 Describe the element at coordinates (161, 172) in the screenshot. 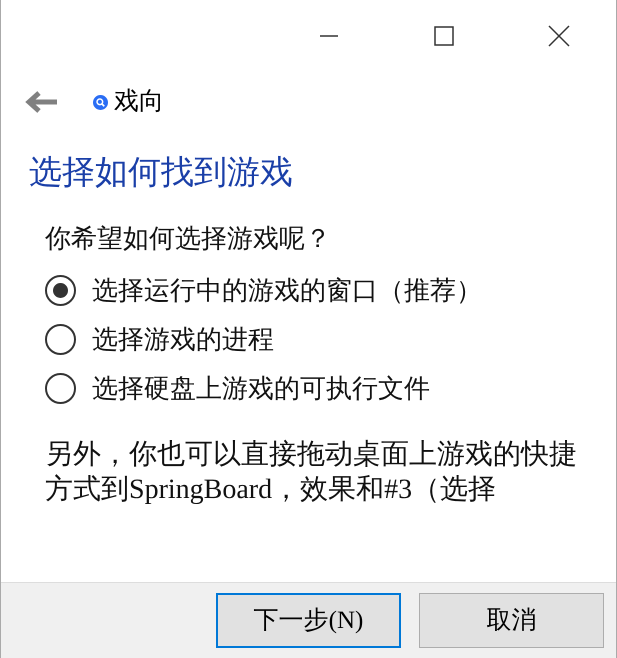

I see `page-heading: 选择如何找到游戏` at that location.